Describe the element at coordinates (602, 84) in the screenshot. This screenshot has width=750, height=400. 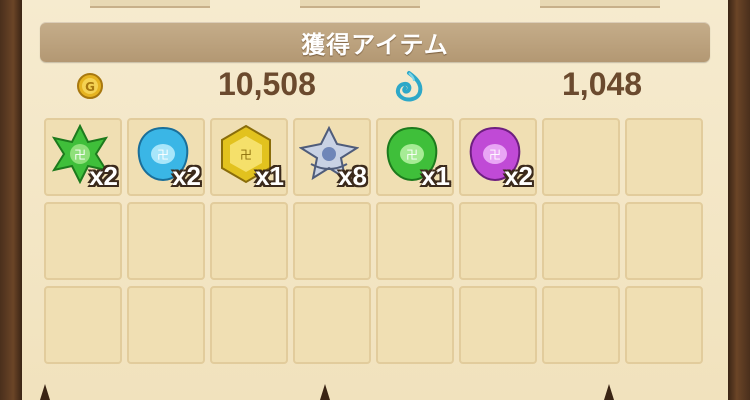
I see `spirit-amount: 1,048` at that location.